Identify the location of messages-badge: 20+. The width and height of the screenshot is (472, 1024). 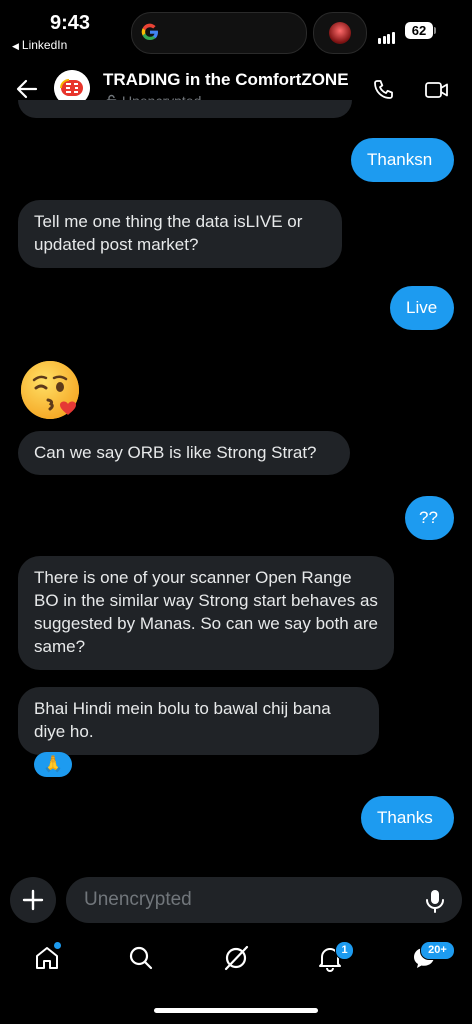
(437, 950).